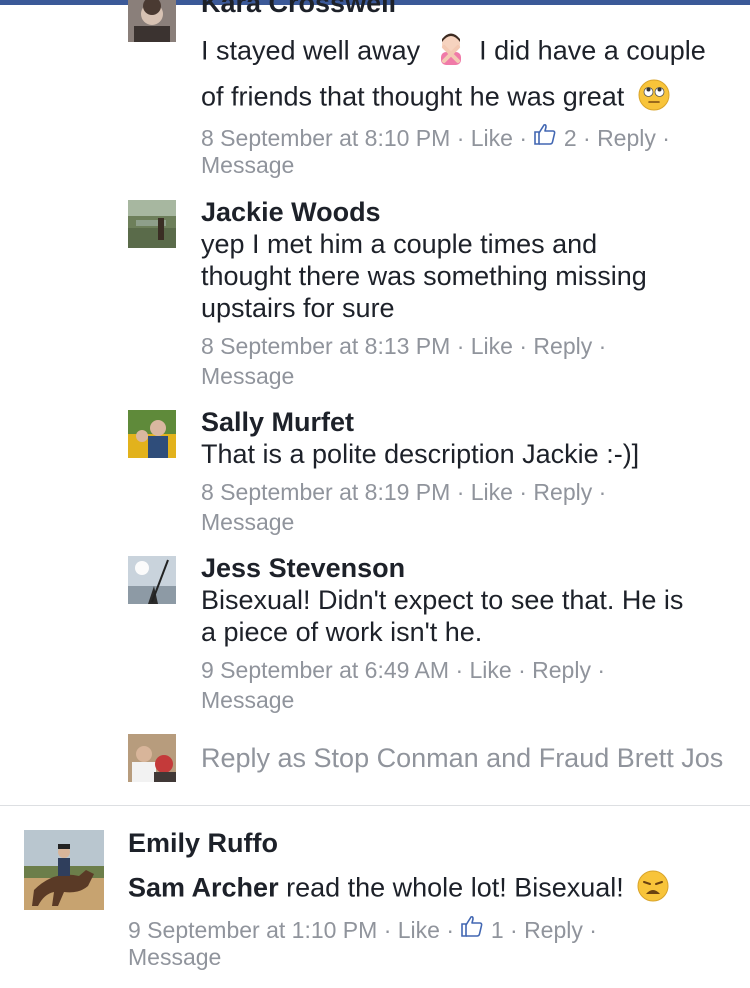 Image resolution: width=750 pixels, height=988 pixels. I want to click on comment-timestamp: 8 September at 8:19 PM, so click(325, 492).